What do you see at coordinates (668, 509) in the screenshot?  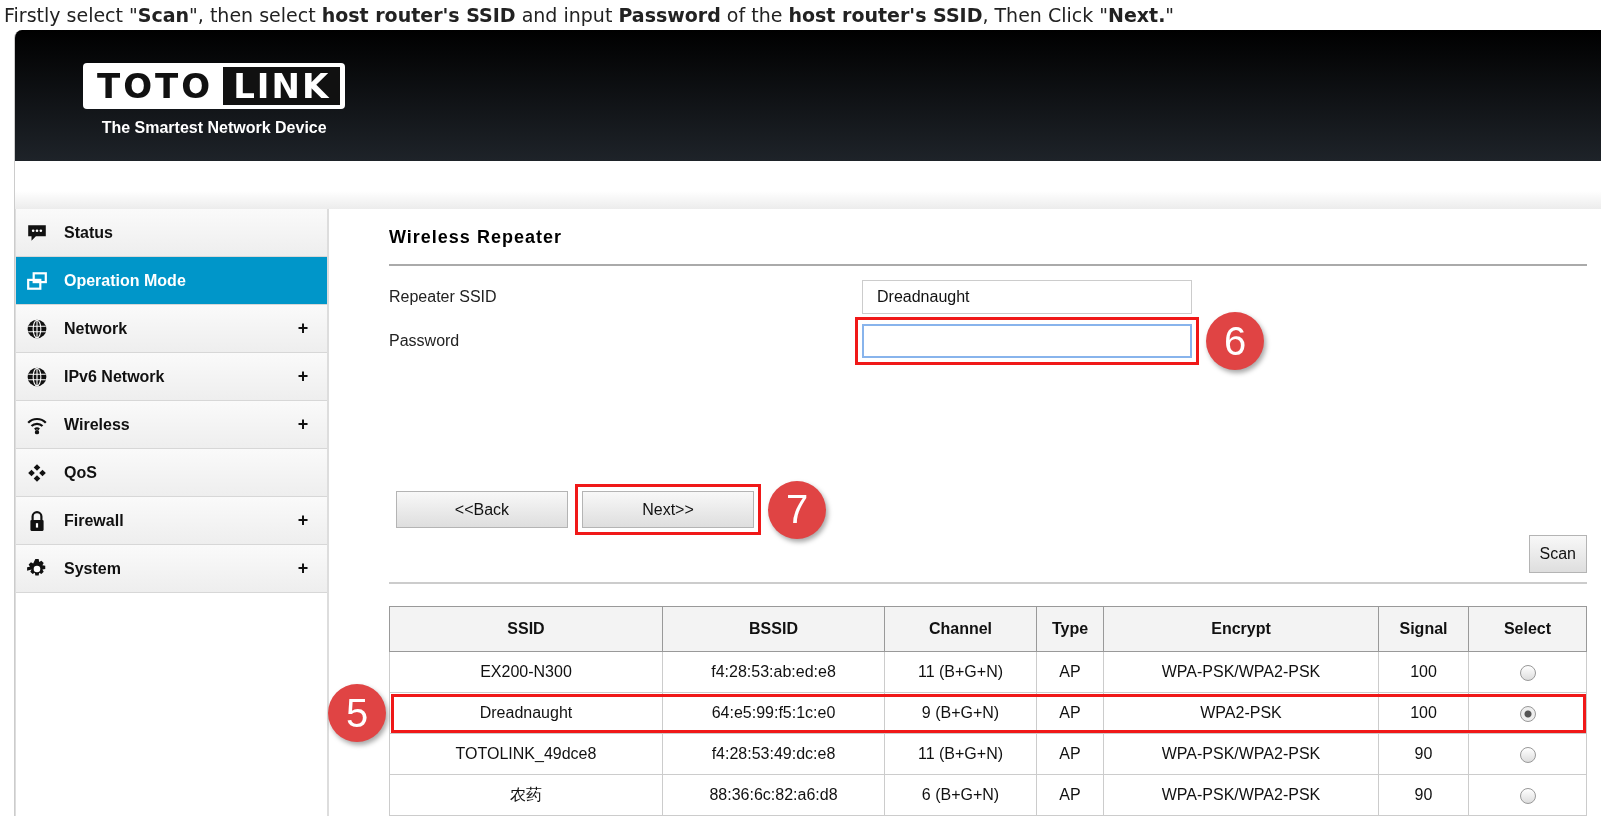 I see `nav-button: Next>>` at bounding box center [668, 509].